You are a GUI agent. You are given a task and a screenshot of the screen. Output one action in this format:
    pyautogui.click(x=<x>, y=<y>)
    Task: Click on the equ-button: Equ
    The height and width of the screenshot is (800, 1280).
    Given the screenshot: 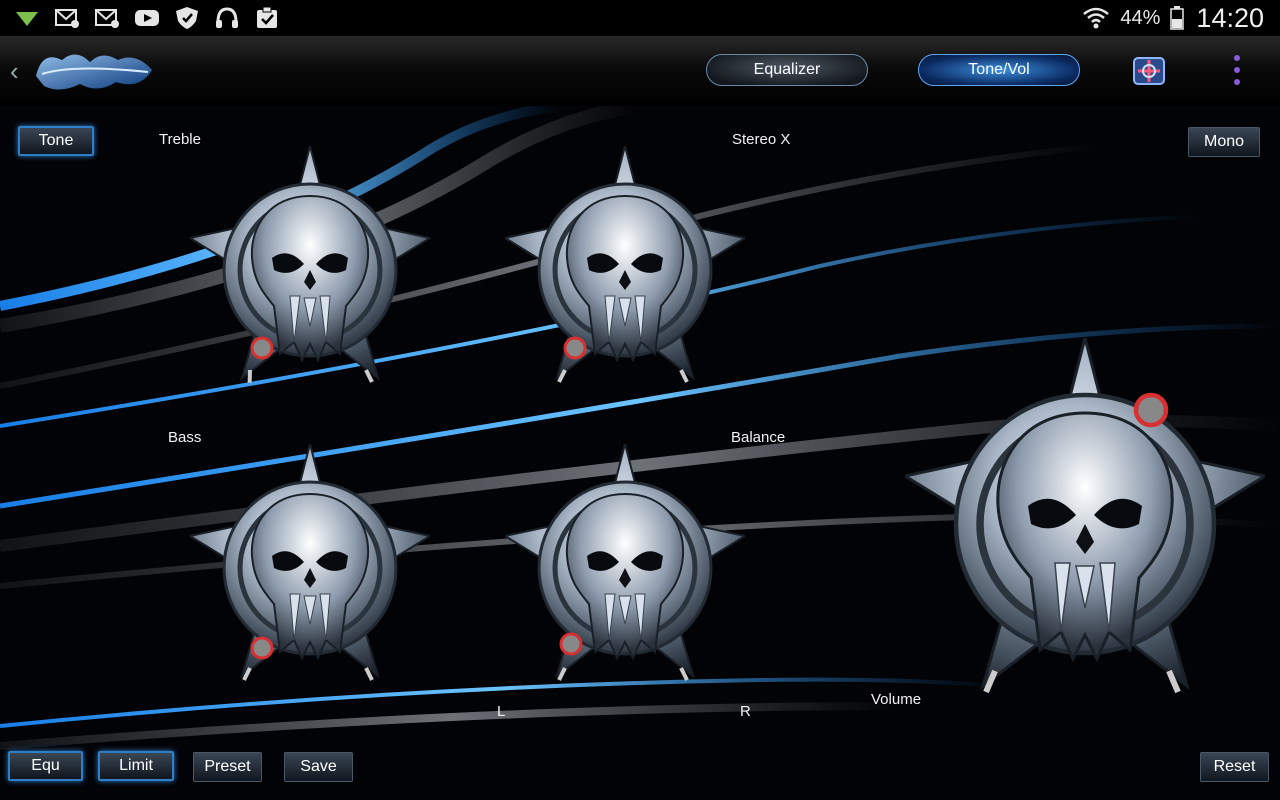 What is the action you would take?
    pyautogui.click(x=45, y=766)
    